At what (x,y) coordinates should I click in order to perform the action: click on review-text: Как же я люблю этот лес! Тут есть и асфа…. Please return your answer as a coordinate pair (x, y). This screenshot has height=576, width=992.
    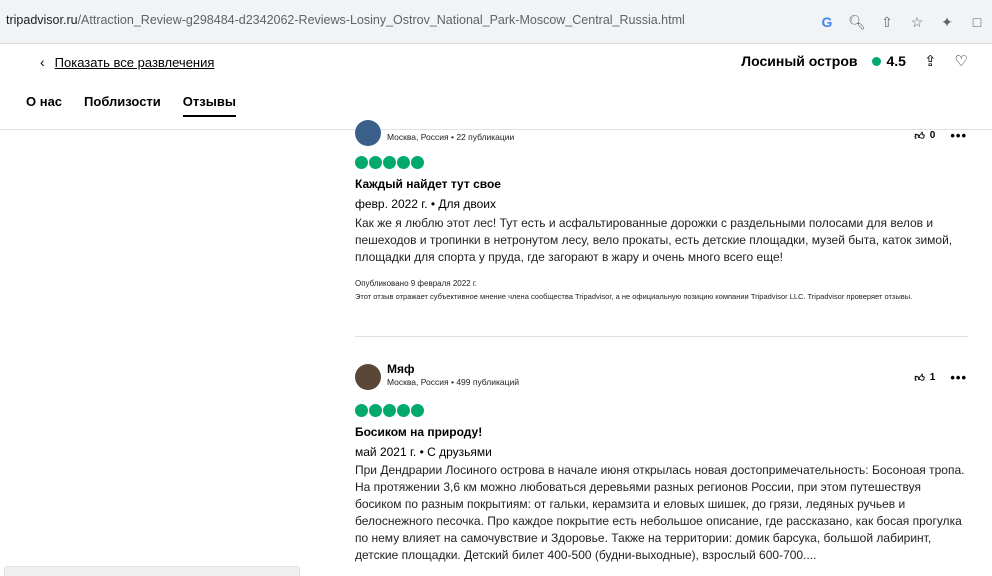
    Looking at the image, I should click on (654, 240).